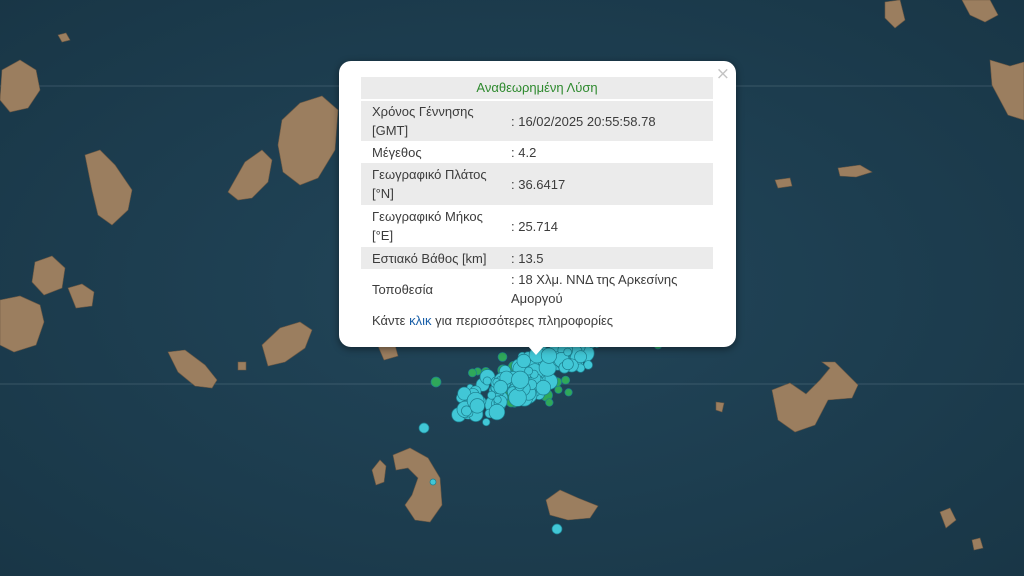 Image resolution: width=1024 pixels, height=576 pixels. Describe the element at coordinates (610, 184) in the screenshot. I see `value-latitude: : 36.6417` at that location.